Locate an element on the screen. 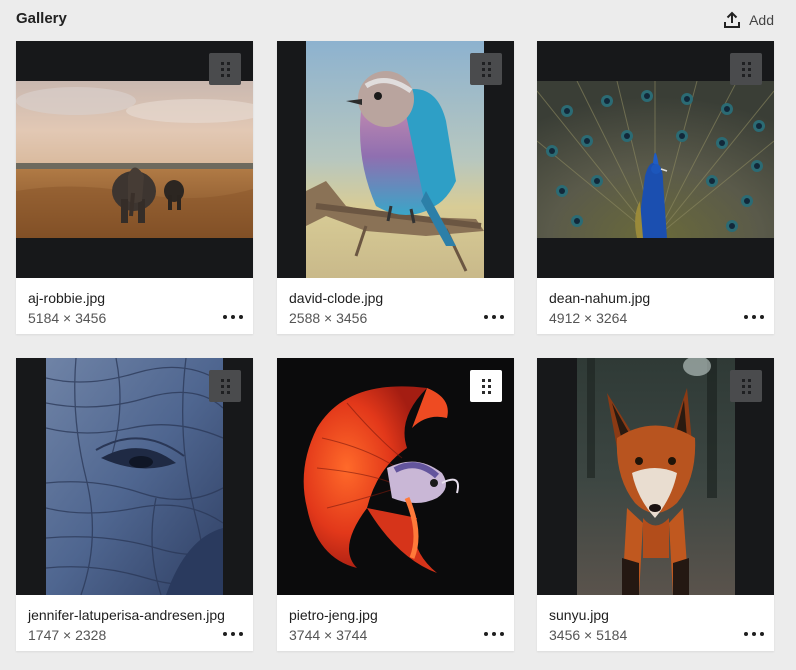  file-name: sunyu.jpg is located at coordinates (579, 615).